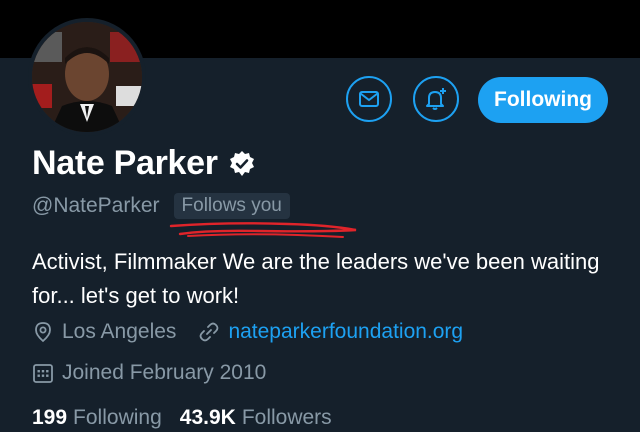  I want to click on follows-you-badge: Follows you, so click(231, 206).